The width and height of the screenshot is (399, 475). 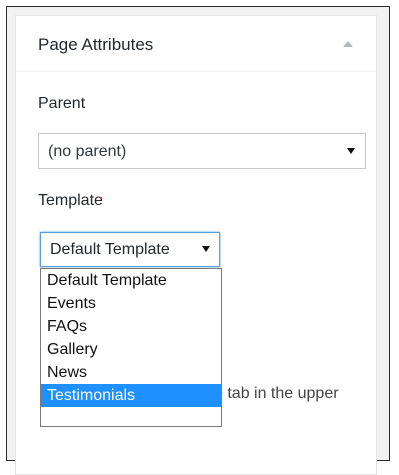 What do you see at coordinates (70, 200) in the screenshot?
I see `template-label: Template` at bounding box center [70, 200].